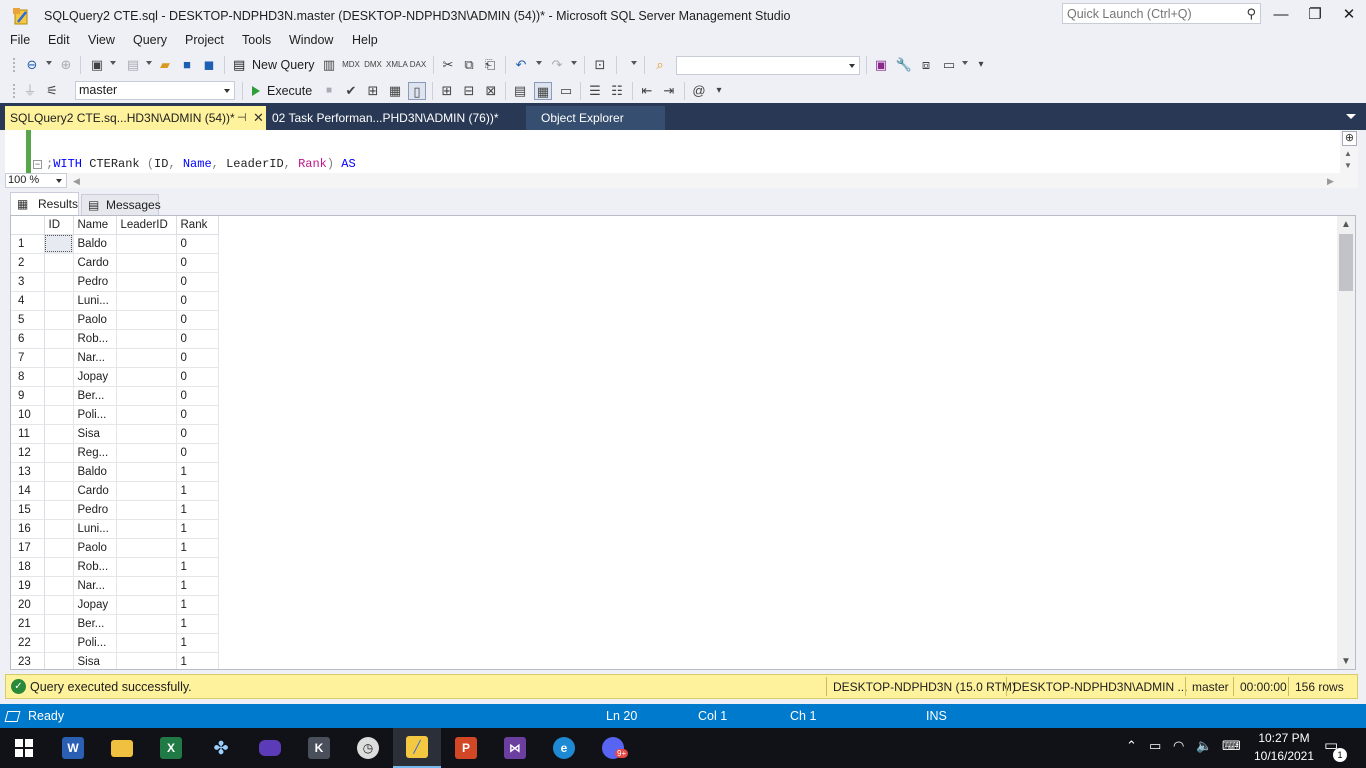 The width and height of the screenshot is (1366, 768). Describe the element at coordinates (319, 748) in the screenshot. I see `taskbar-k-app: K` at that location.